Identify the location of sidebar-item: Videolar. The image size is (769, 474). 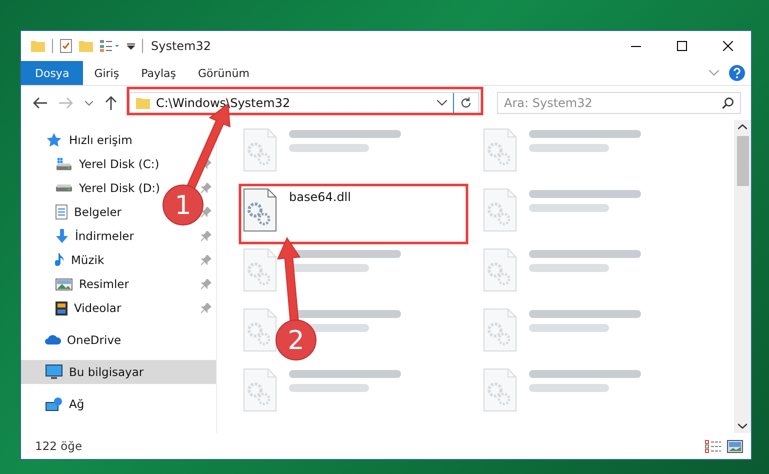
(88, 308).